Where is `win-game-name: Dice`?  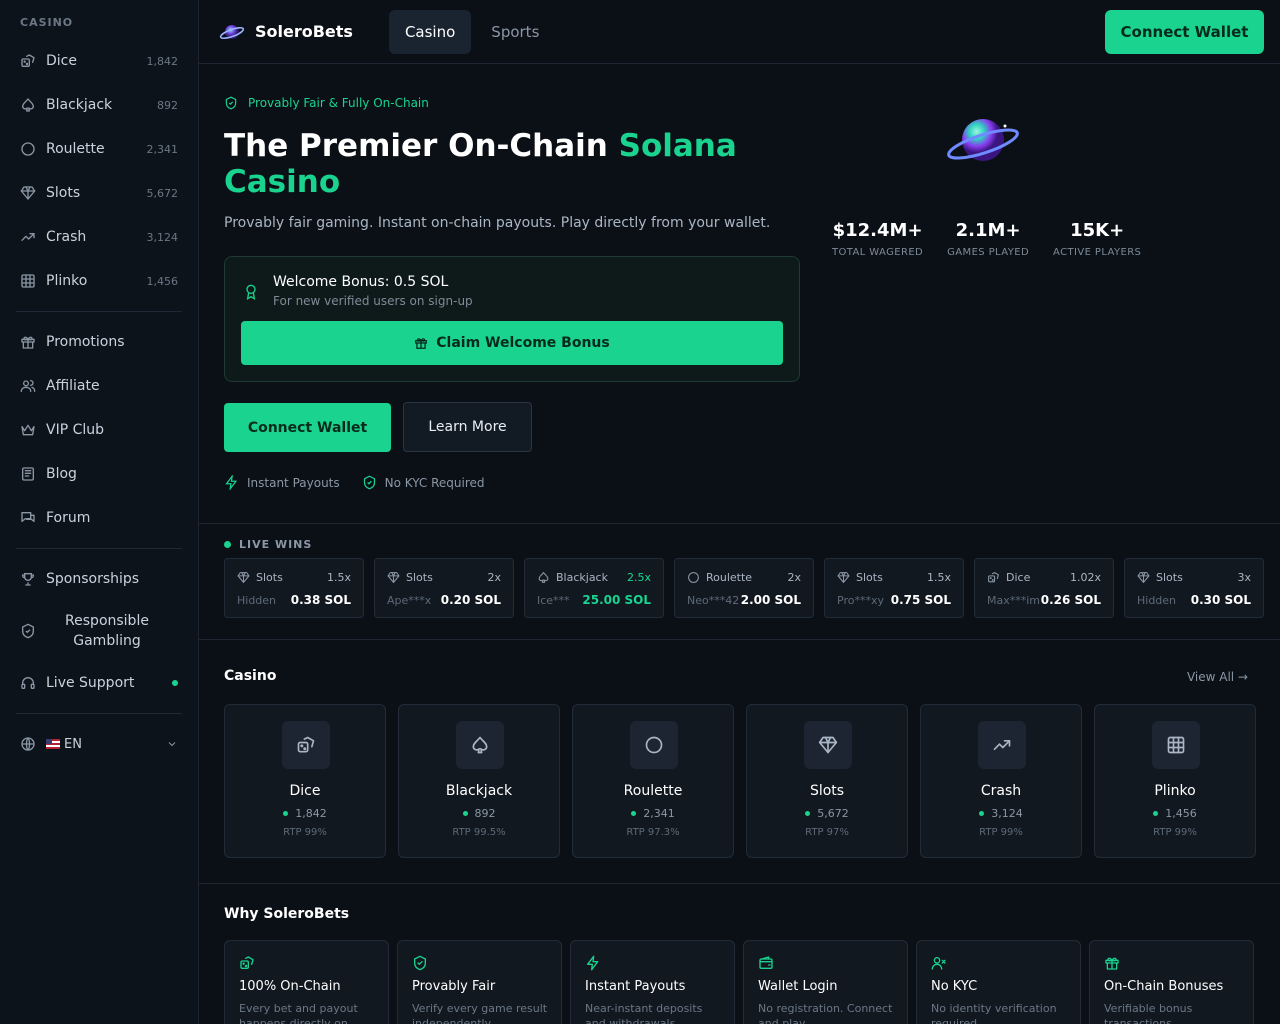 win-game-name: Dice is located at coordinates (1018, 577).